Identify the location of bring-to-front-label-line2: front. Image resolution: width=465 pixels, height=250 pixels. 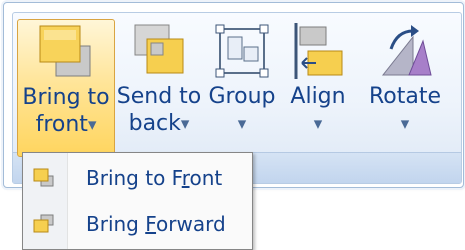
(61, 124).